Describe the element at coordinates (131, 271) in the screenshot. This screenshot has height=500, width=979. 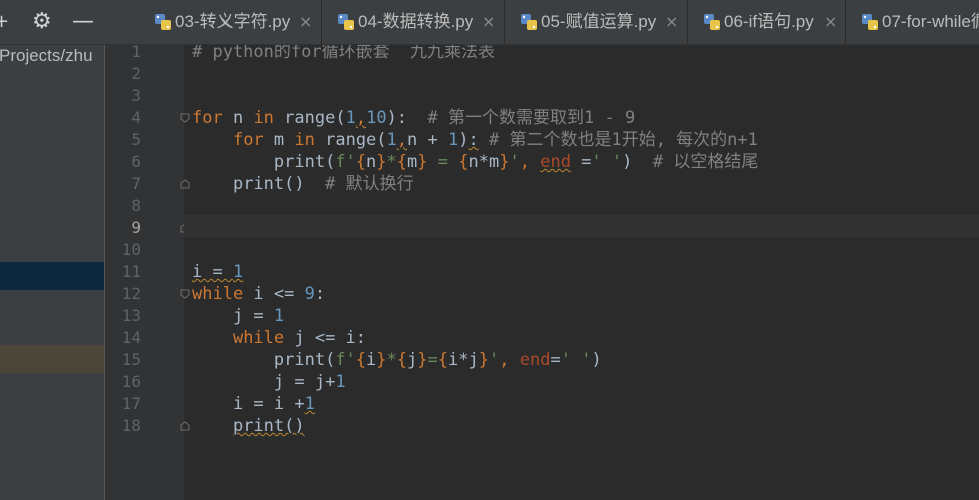
I see `line-number: 11` at that location.